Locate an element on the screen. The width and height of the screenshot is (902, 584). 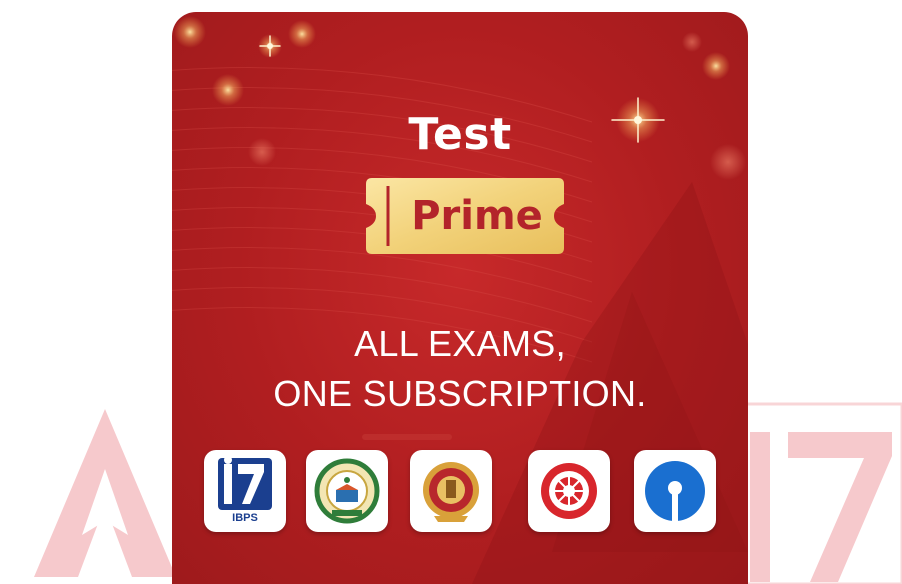
ssc-logo-icon is located at coordinates (451, 492).